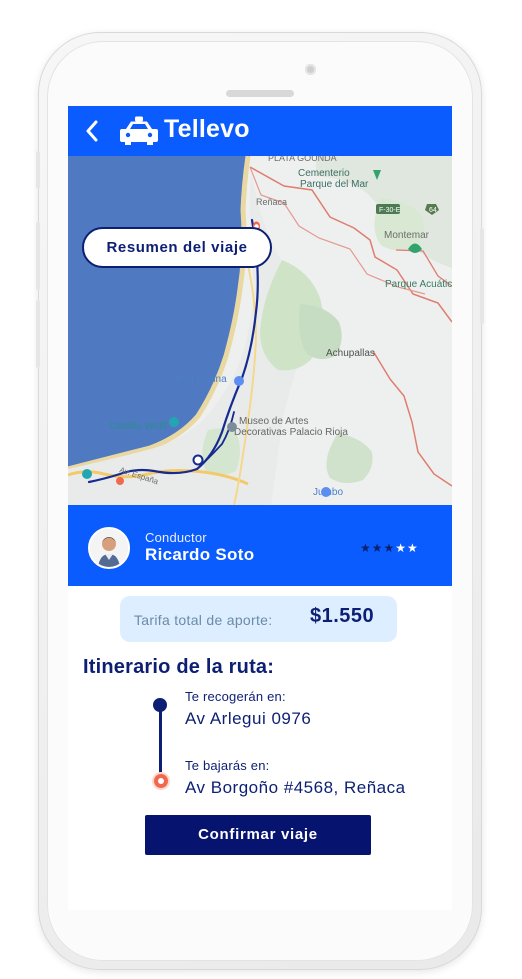  What do you see at coordinates (176, 537) in the screenshot?
I see `driver-role-label: Conductor` at bounding box center [176, 537].